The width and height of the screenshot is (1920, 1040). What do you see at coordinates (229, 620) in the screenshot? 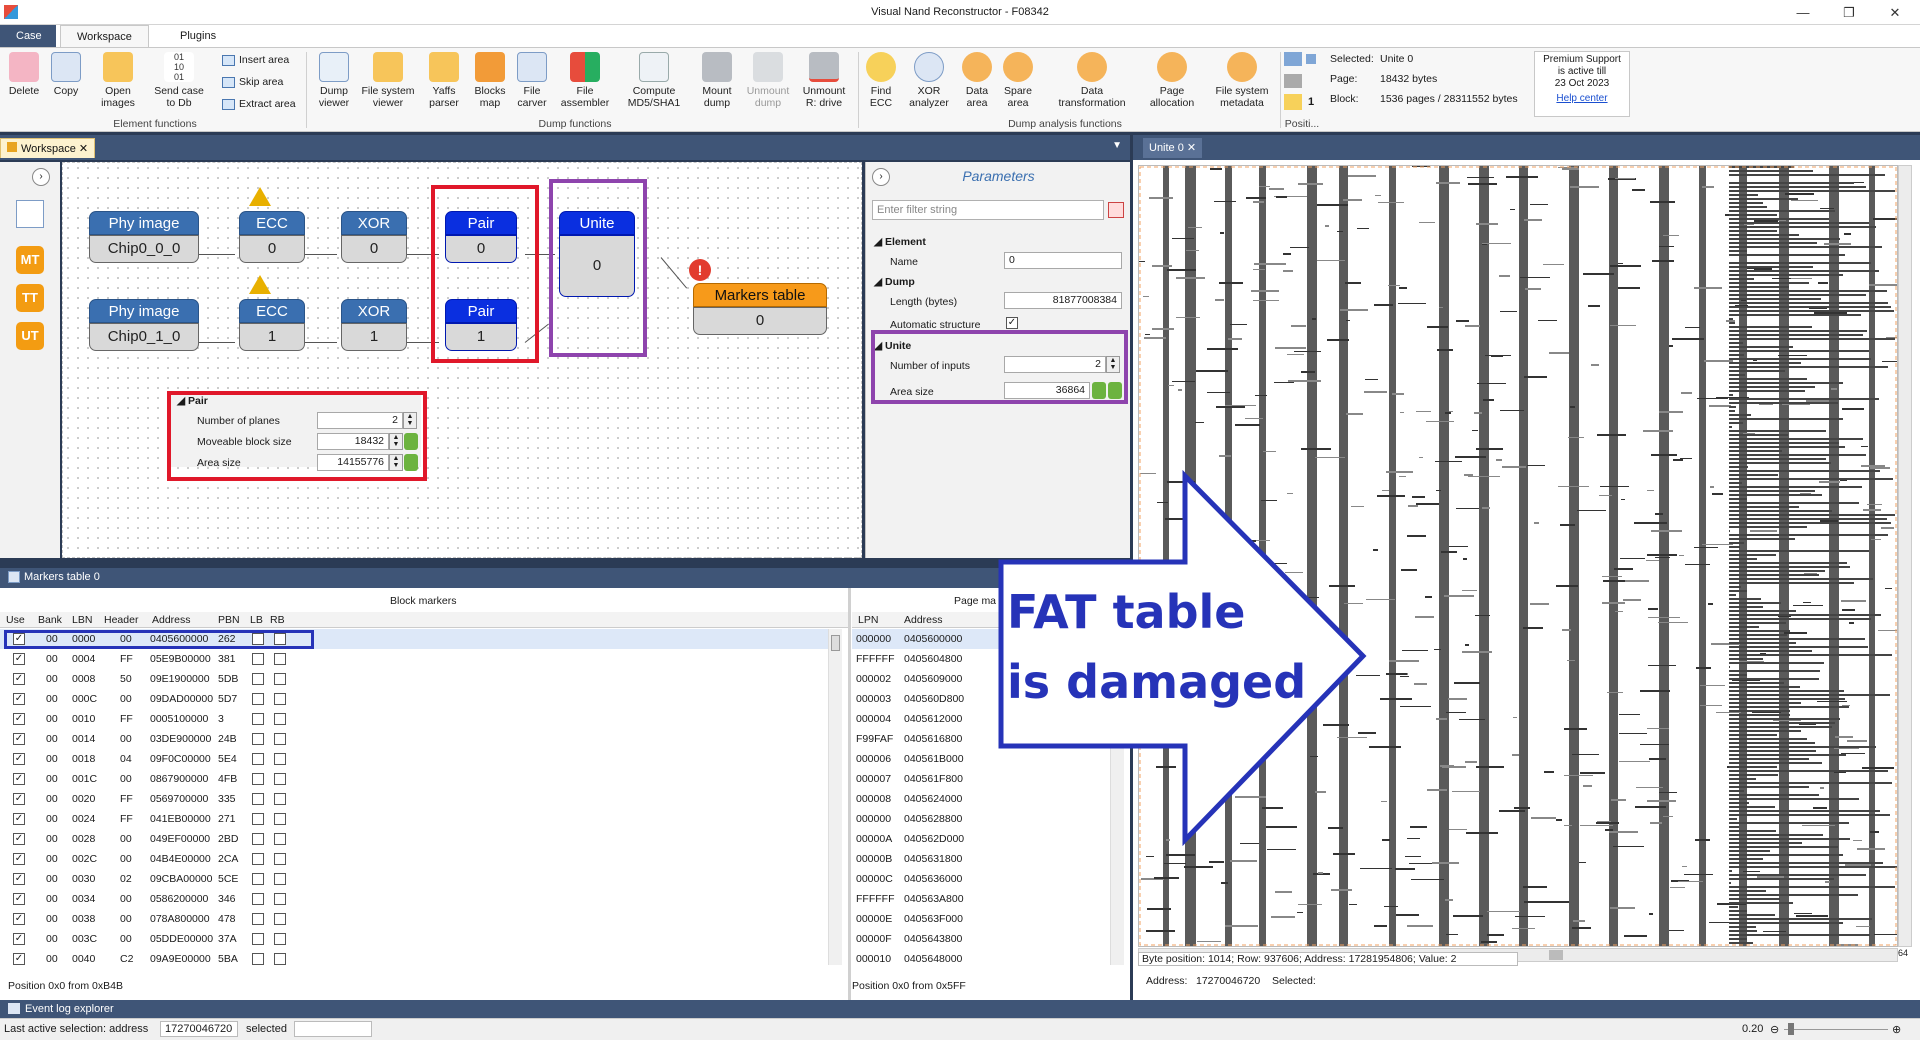
I see `column-header: PBN` at bounding box center [229, 620].